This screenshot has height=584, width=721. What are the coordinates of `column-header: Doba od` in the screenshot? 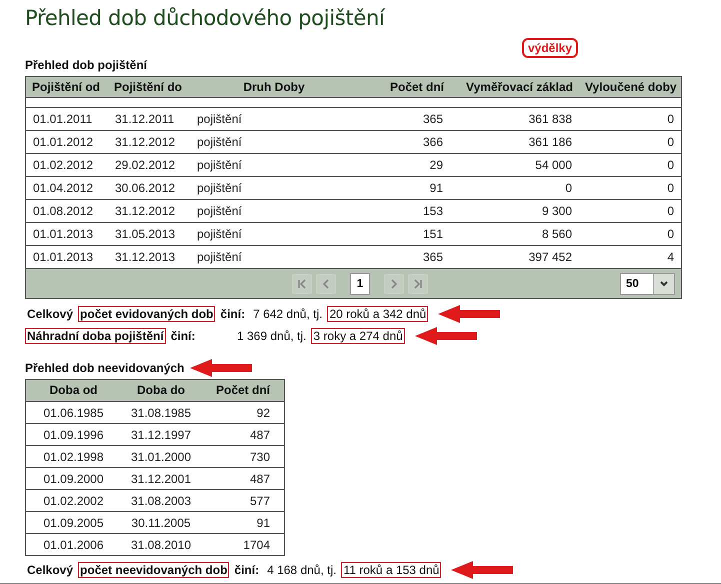 It's located at (73, 390).